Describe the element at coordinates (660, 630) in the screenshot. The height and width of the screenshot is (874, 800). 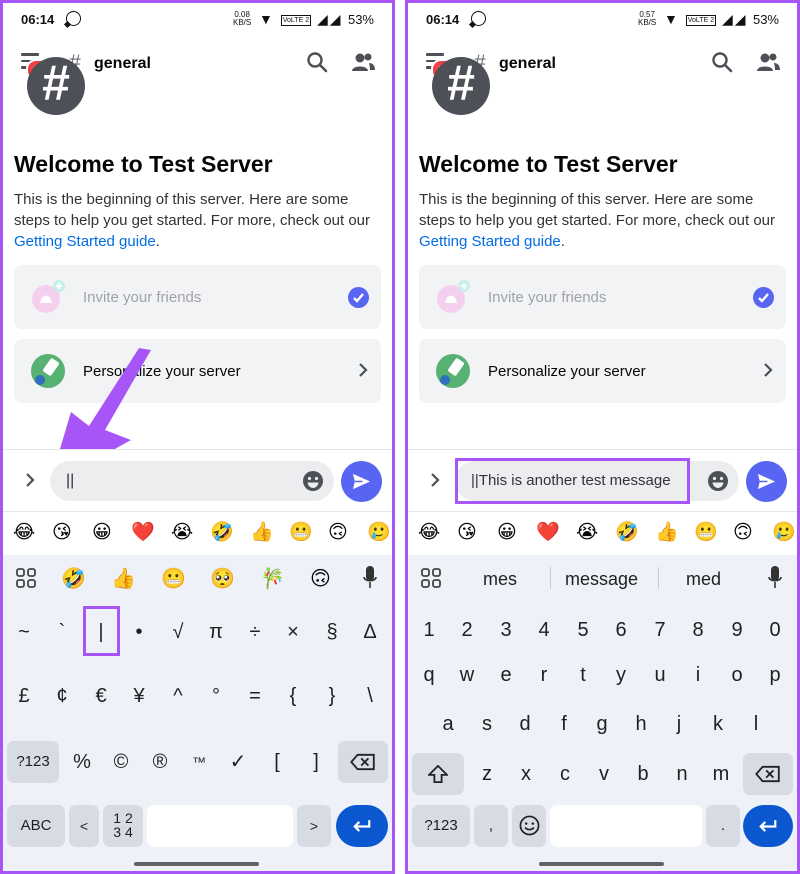
I see `key-7: 7` at that location.